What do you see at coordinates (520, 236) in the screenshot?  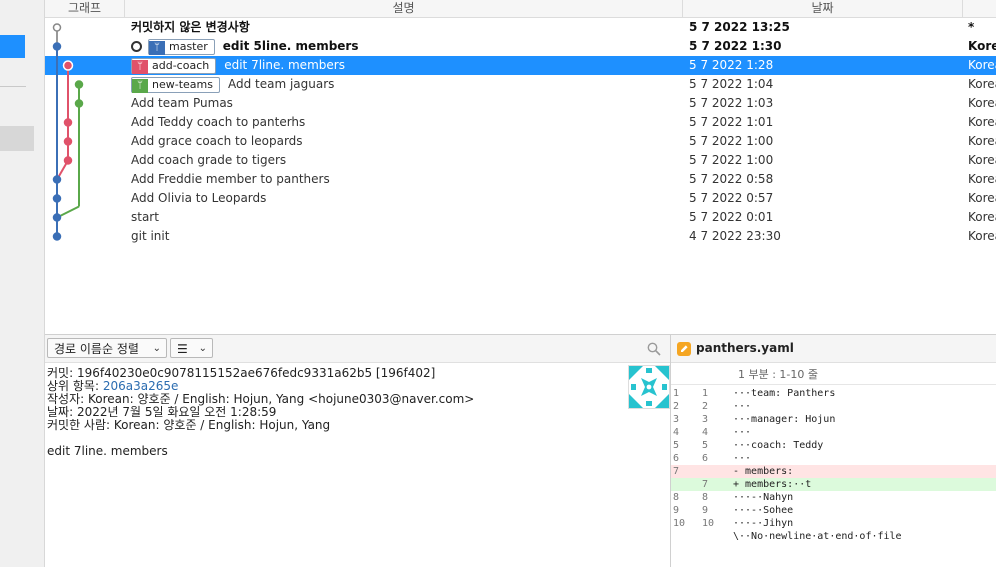 I see `commit-row: git init 4 7 2022 23:30 Korean` at bounding box center [520, 236].